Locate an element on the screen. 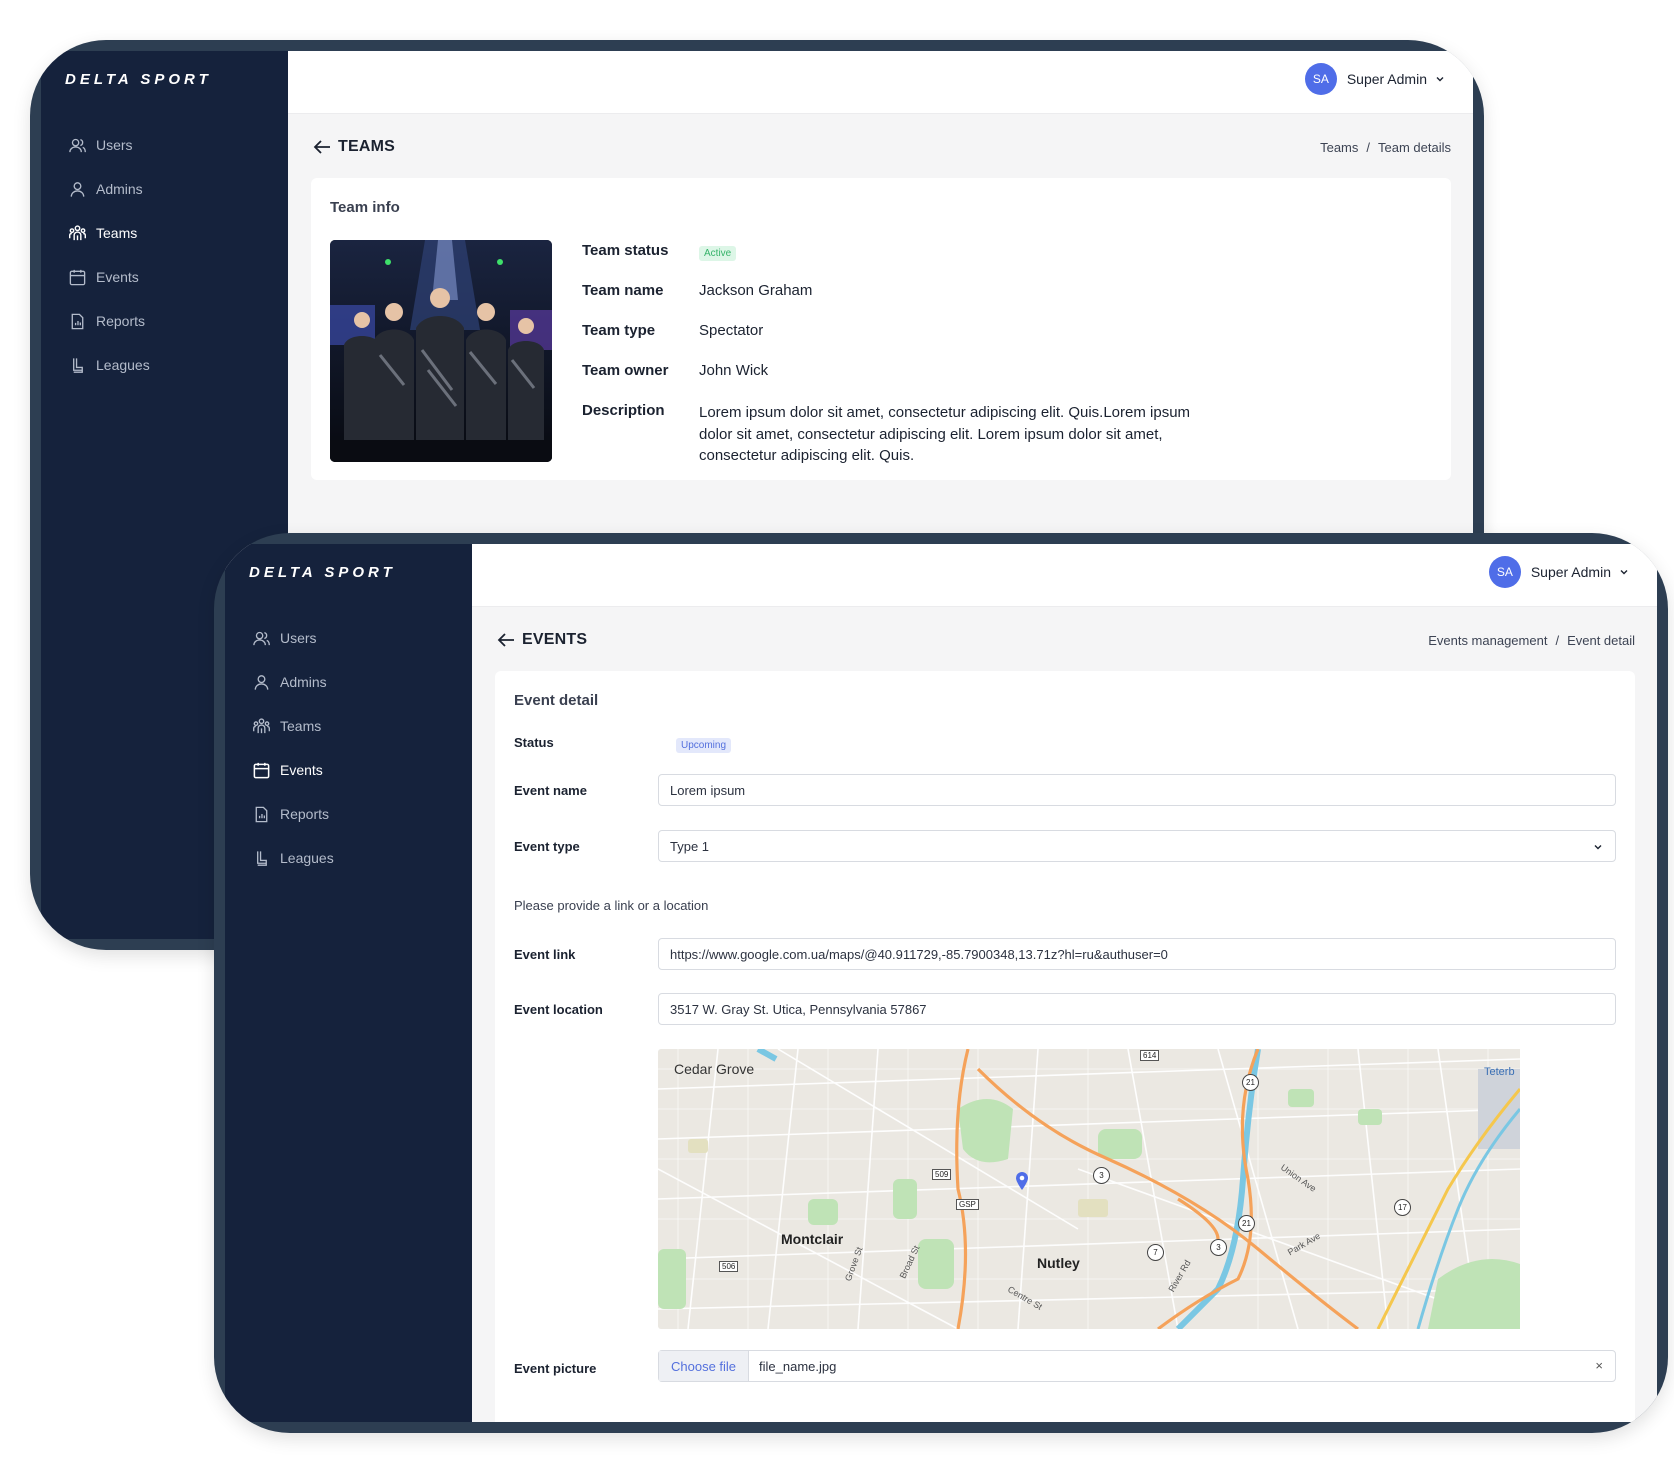 The height and width of the screenshot is (1458, 1674). breadcrumb: Events management / Event detail is located at coordinates (1531, 640).